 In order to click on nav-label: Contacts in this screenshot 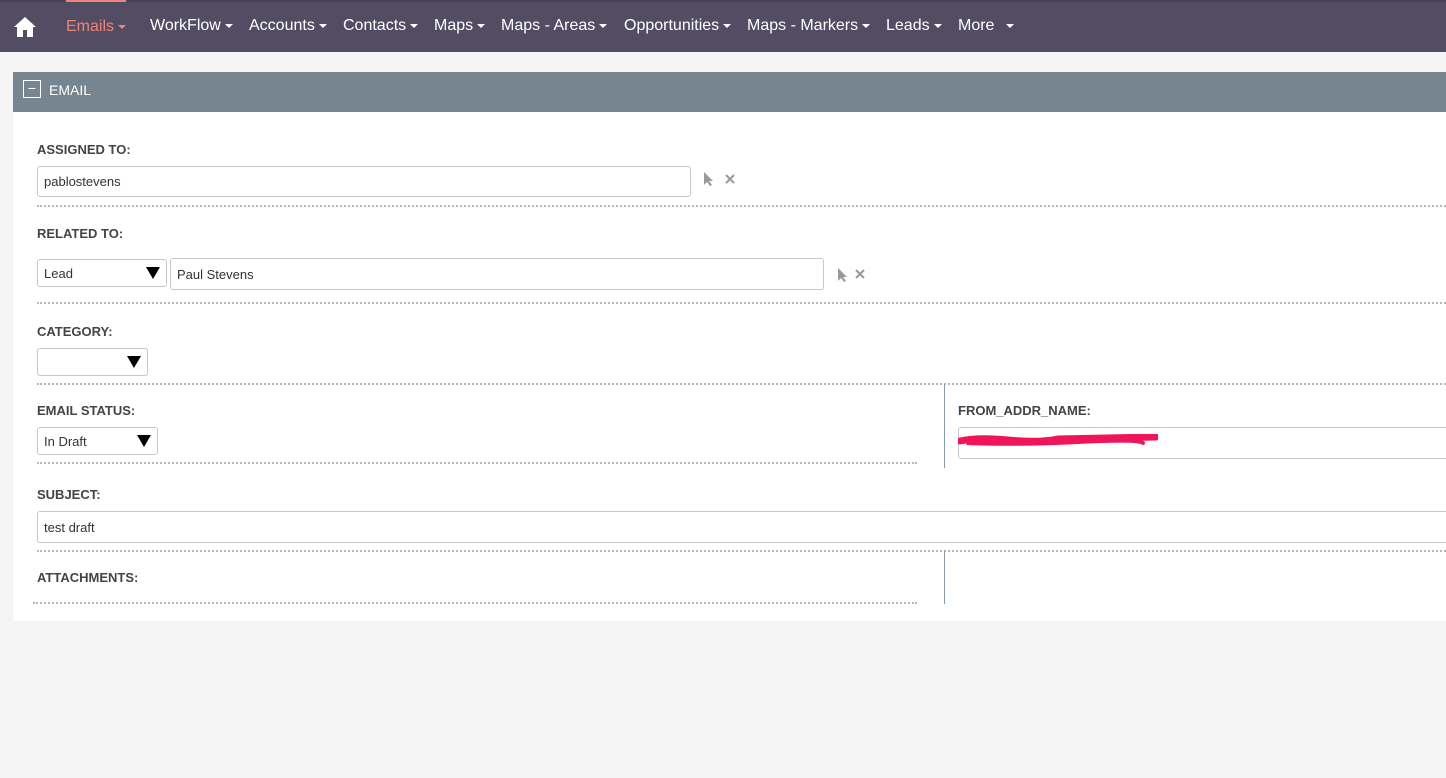, I will do `click(375, 25)`.